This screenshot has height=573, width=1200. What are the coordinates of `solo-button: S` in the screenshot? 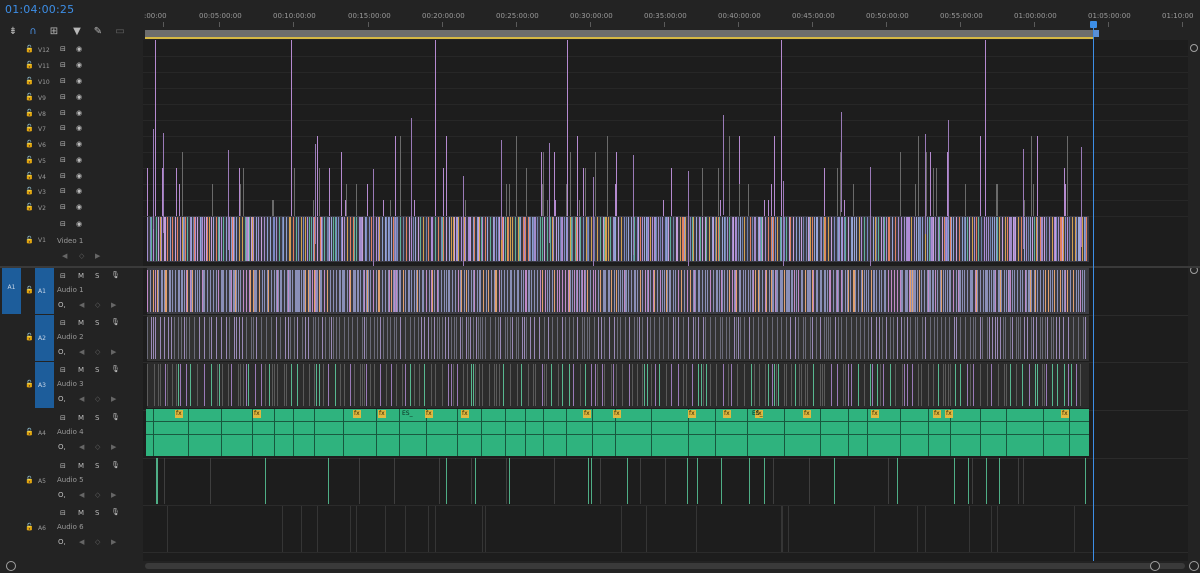 It's located at (97, 276).